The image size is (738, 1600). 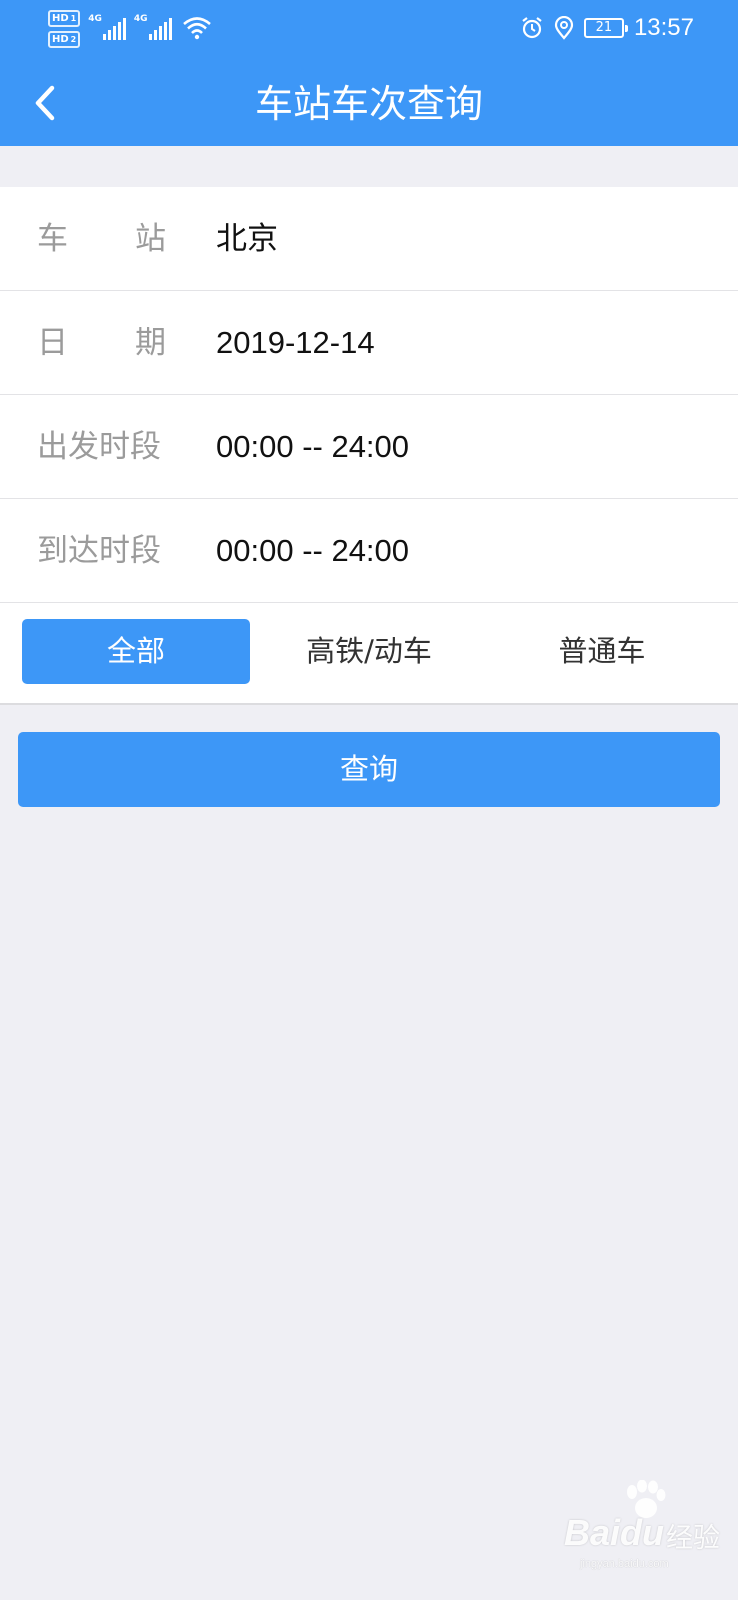 I want to click on depart-time-value: 00:00 -- 24:00, so click(x=312, y=447).